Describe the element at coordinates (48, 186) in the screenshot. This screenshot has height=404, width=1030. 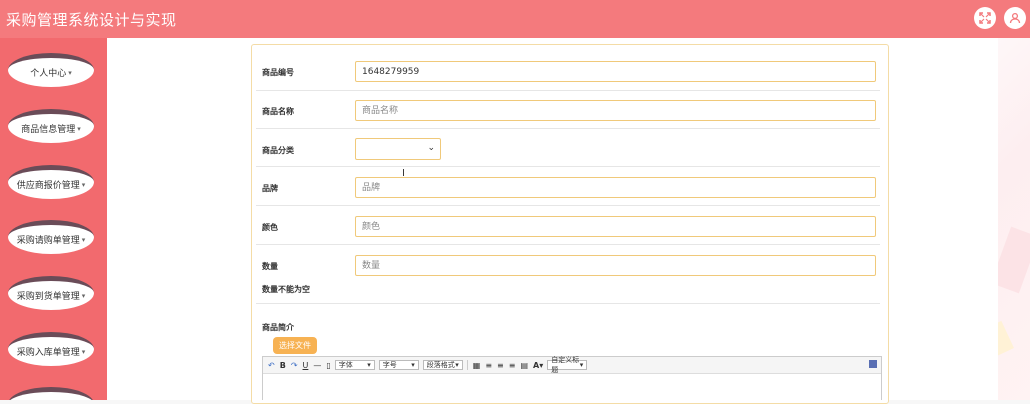
I see `sidebar-item-label: 供应商报价管理` at that location.